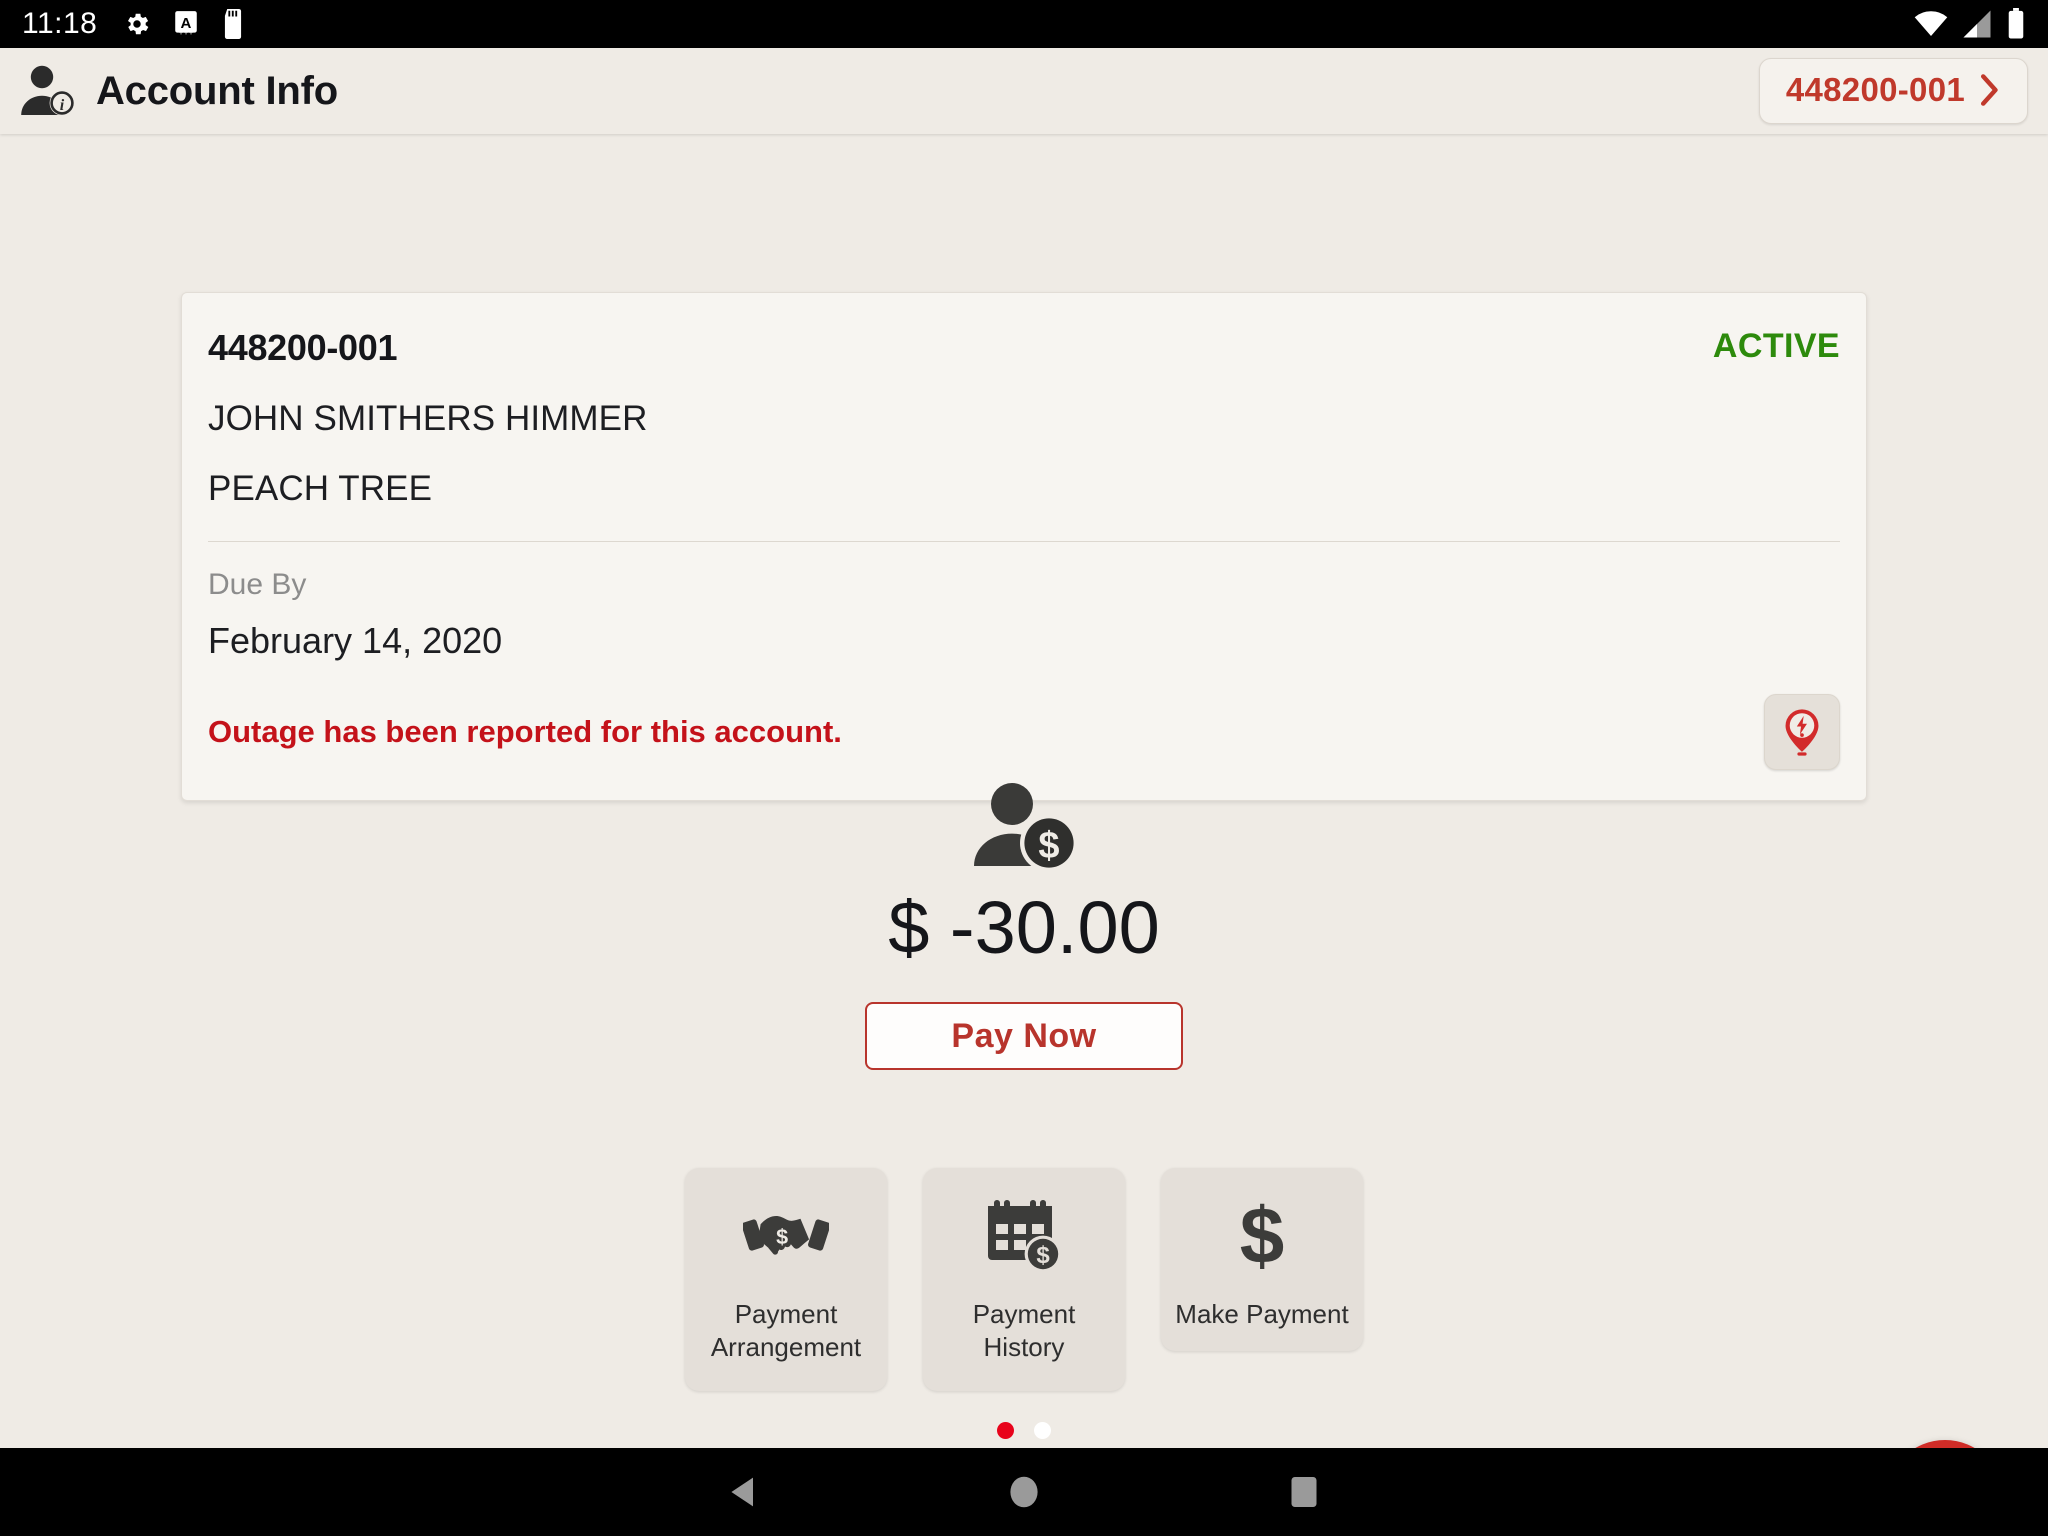 The width and height of the screenshot is (2048, 1536). I want to click on tile-label-line2: History, so click(1024, 1346).